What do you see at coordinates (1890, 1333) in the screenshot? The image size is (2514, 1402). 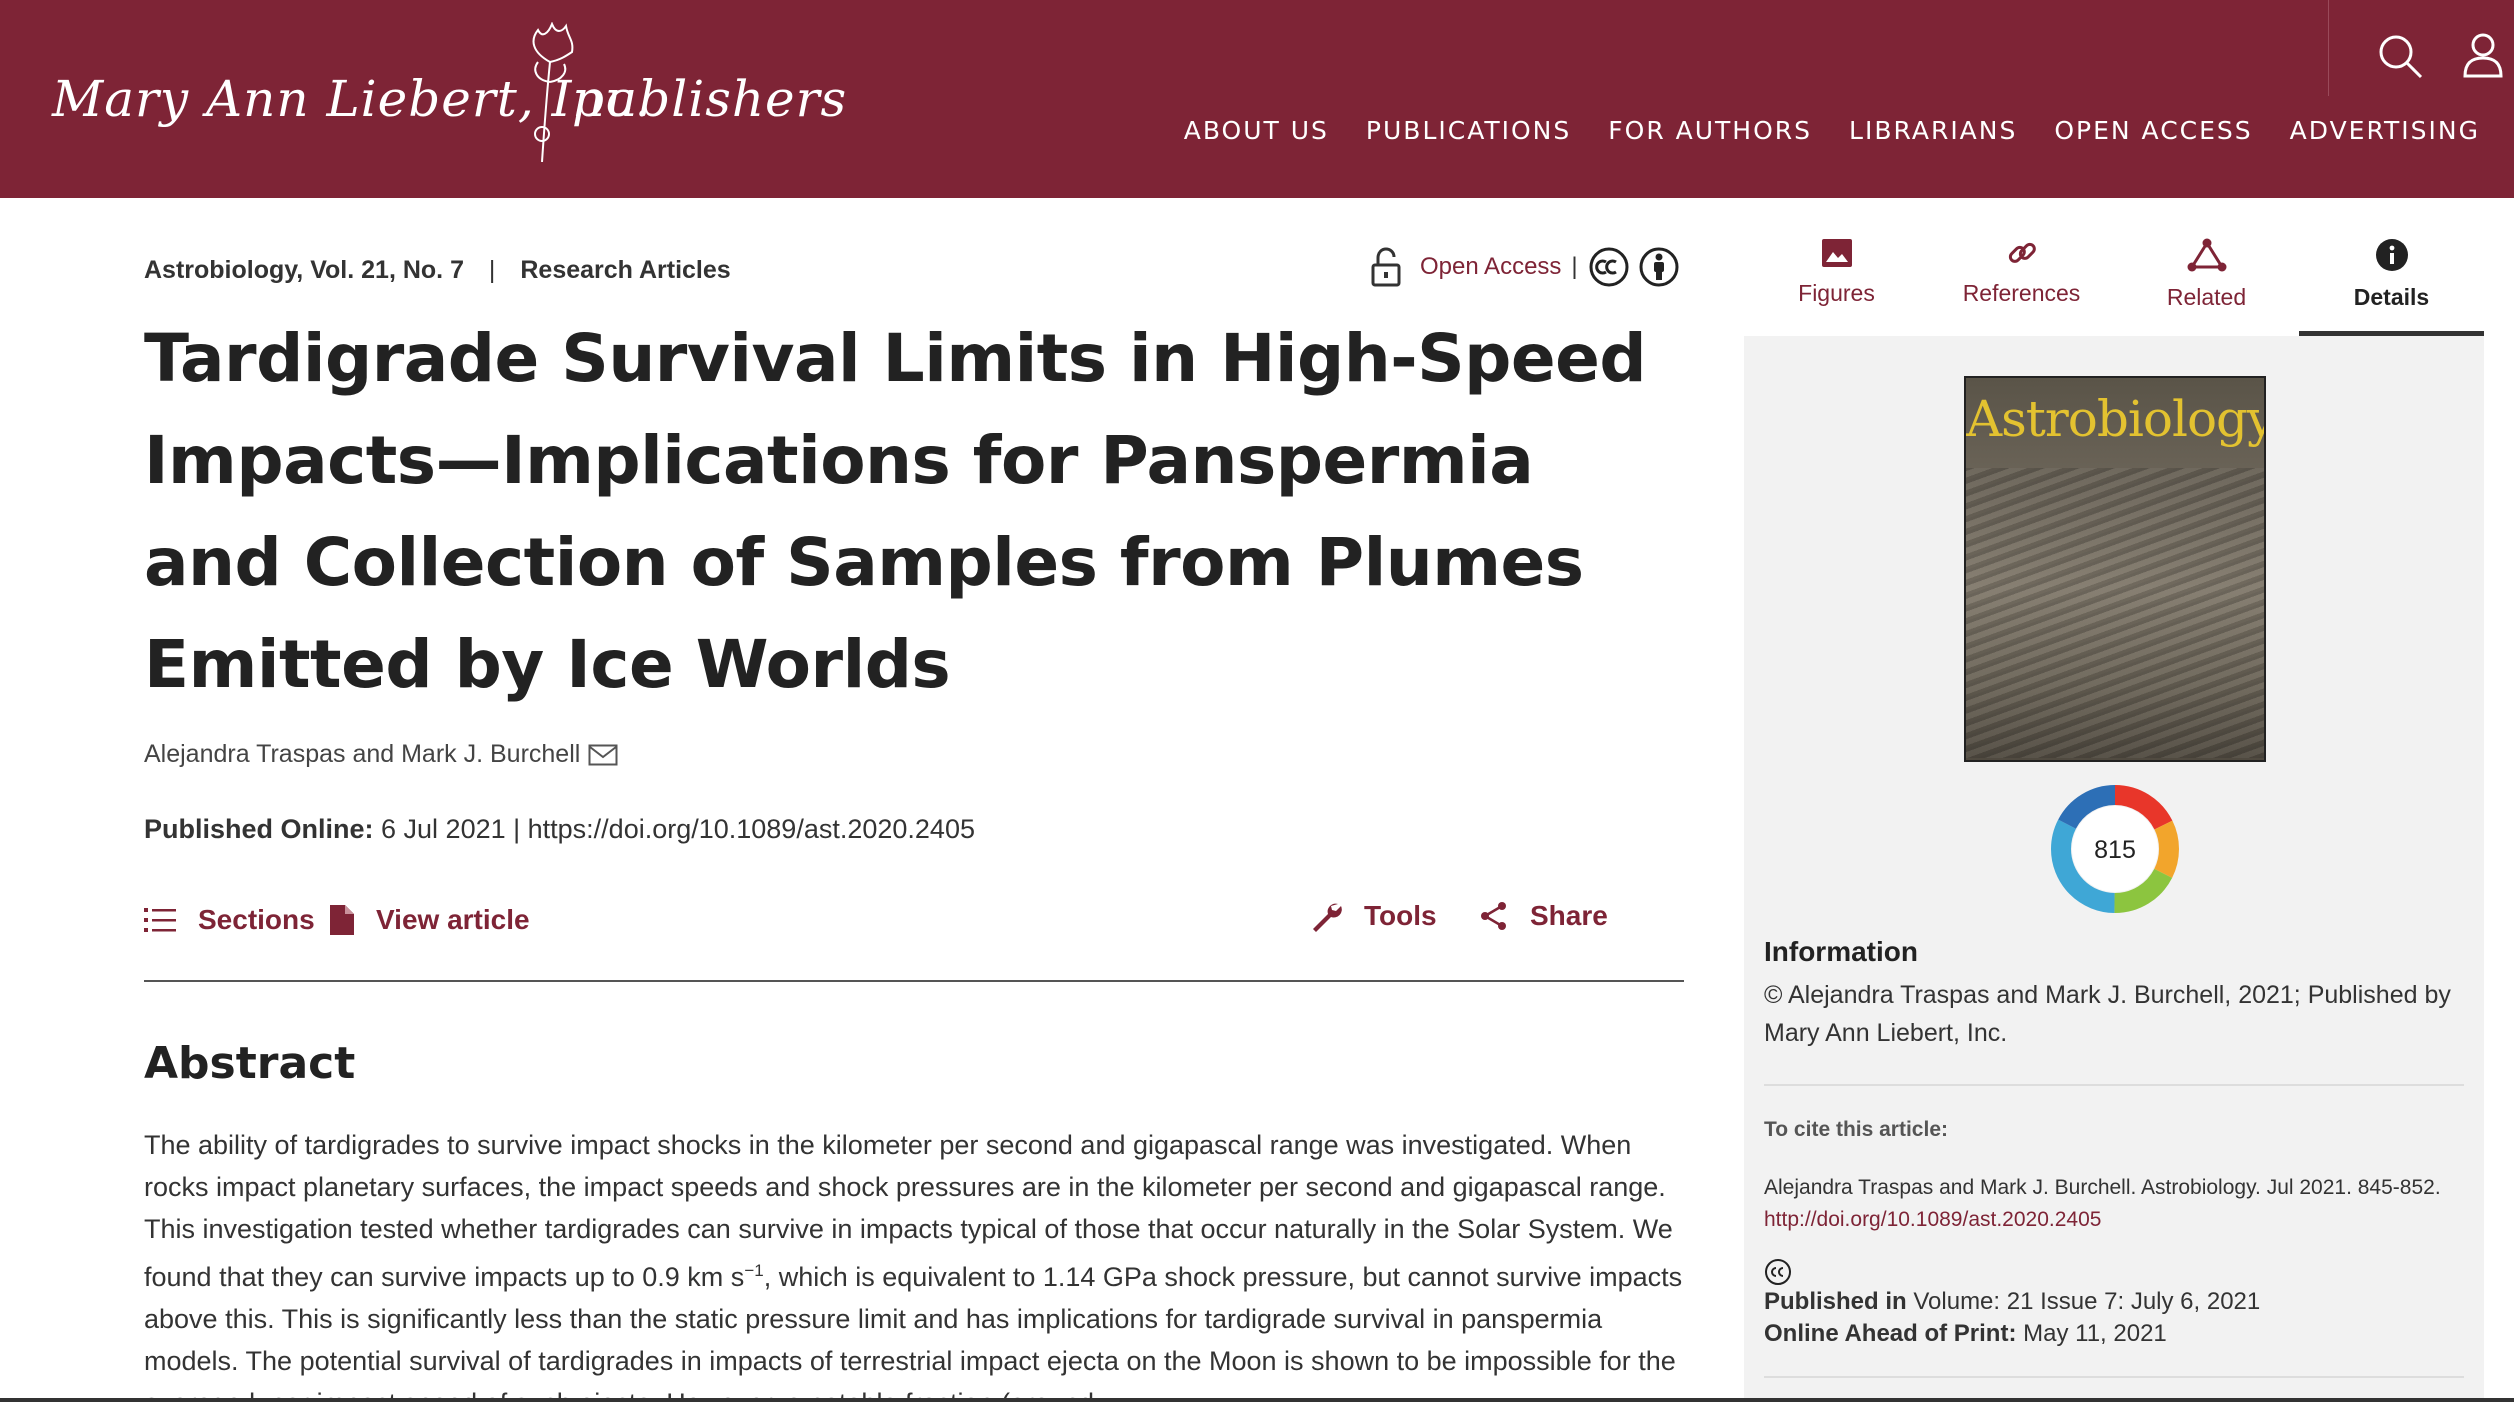 I see `online-ahead-label: Online Ahead of Print:` at bounding box center [1890, 1333].